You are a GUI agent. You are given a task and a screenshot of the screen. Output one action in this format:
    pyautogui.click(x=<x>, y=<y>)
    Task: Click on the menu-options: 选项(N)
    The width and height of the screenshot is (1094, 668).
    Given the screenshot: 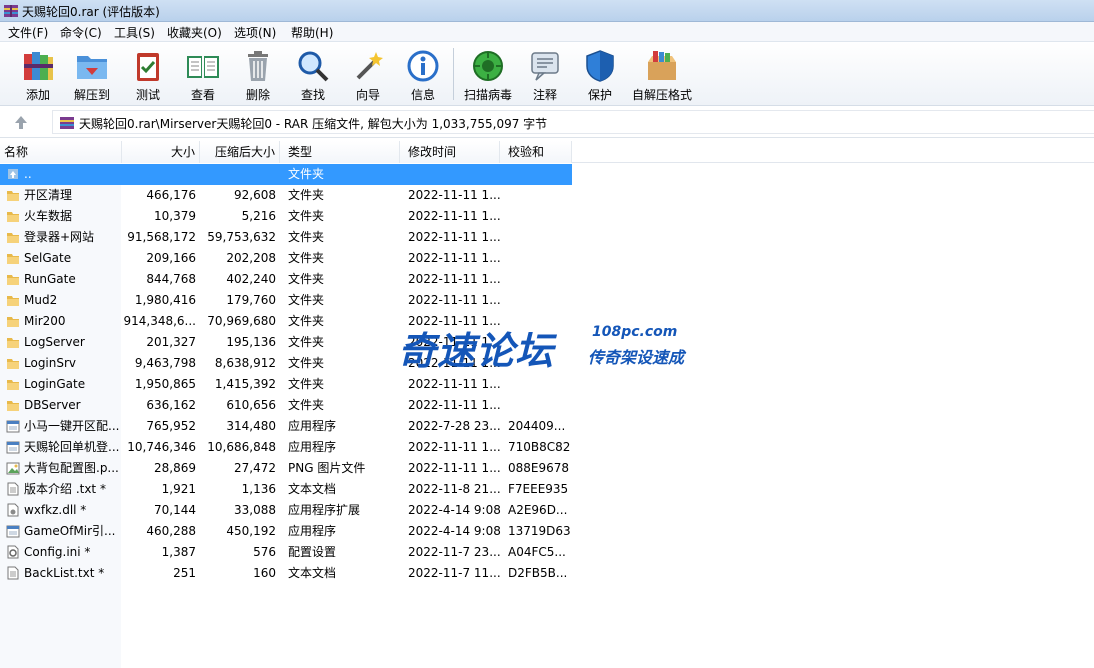 What is the action you would take?
    pyautogui.click(x=255, y=32)
    